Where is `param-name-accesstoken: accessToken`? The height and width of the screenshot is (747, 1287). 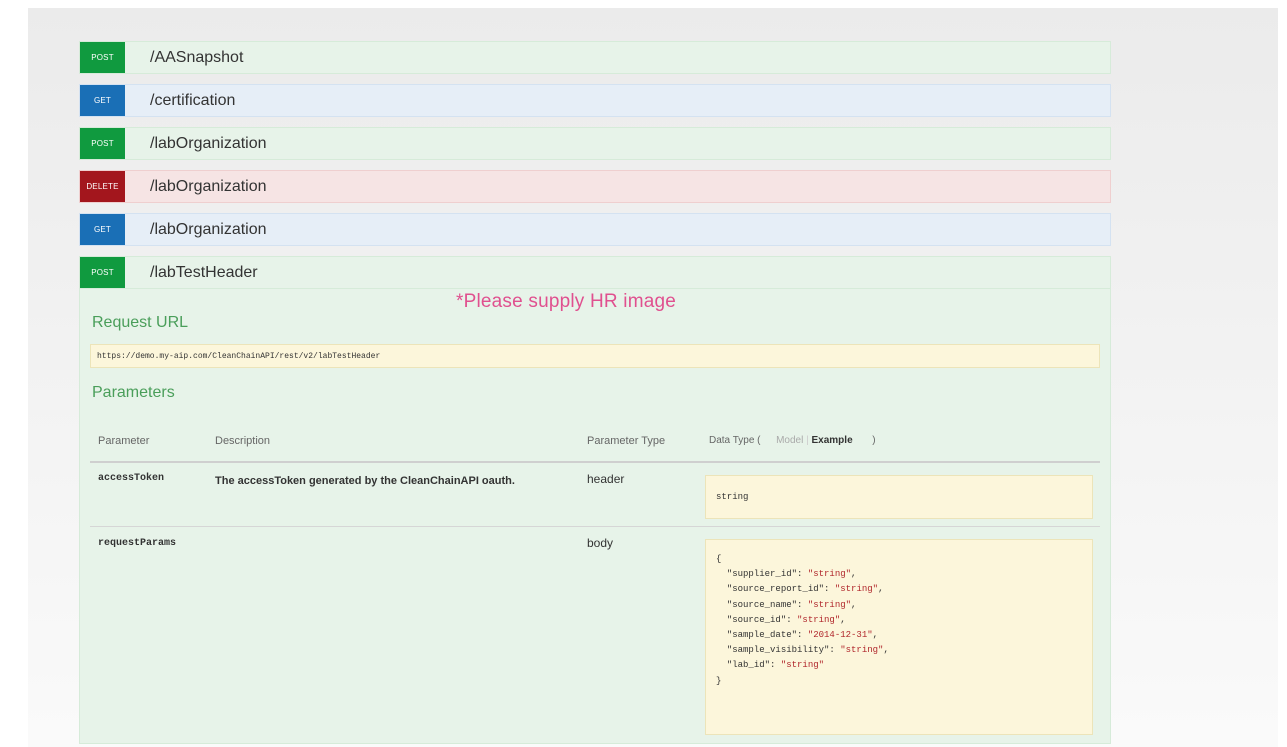
param-name-accesstoken: accessToken is located at coordinates (131, 478).